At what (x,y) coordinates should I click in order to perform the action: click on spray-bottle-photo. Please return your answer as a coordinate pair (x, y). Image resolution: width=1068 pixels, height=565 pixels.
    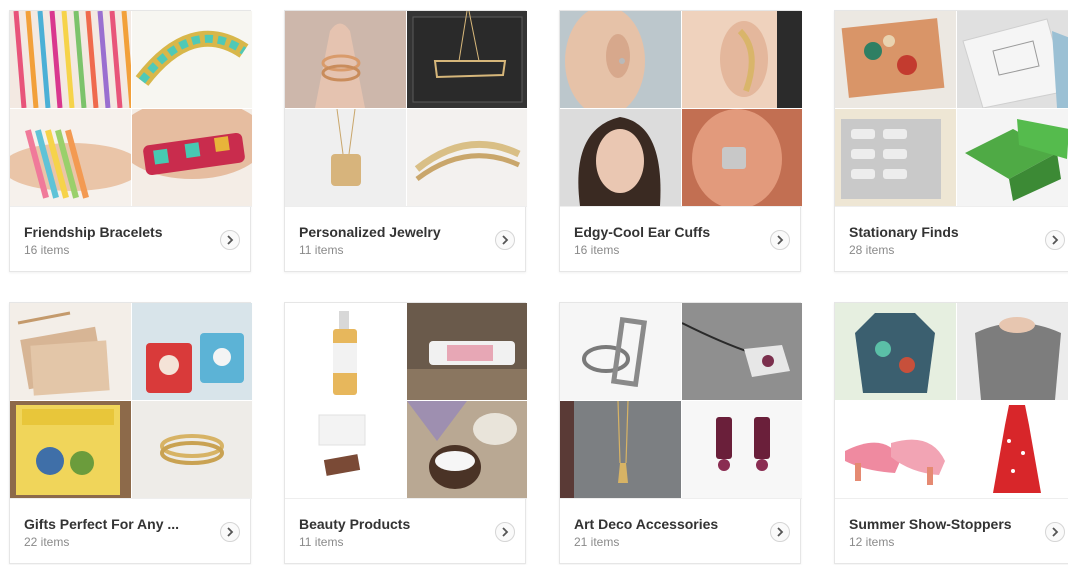
    Looking at the image, I should click on (345, 351).